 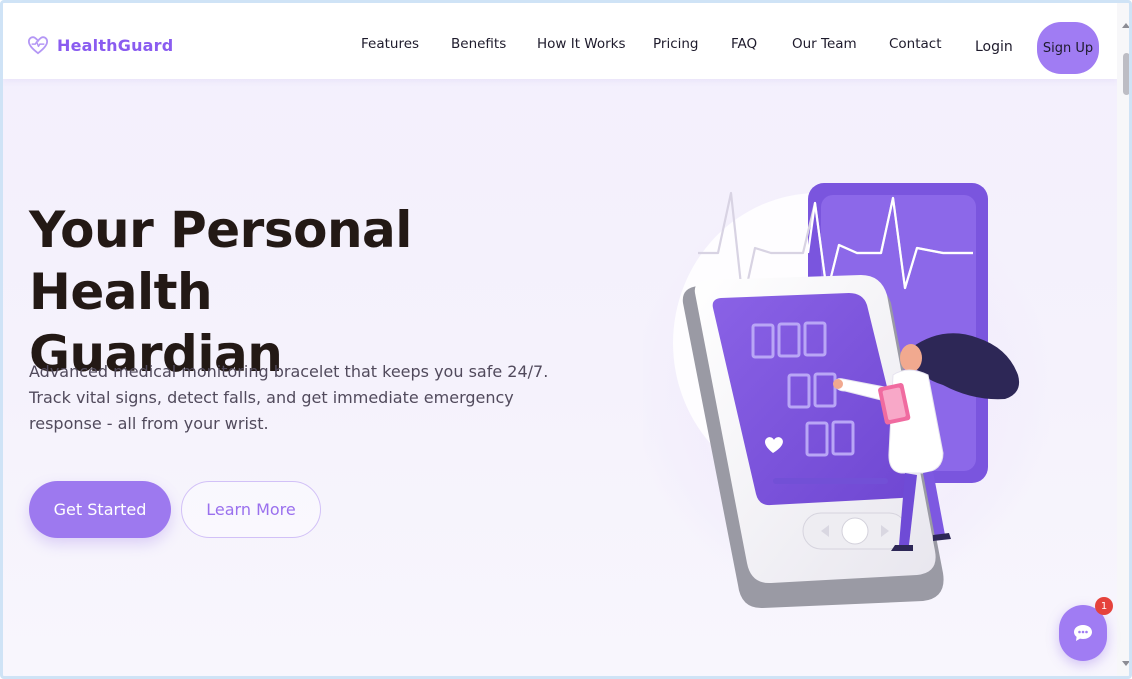 I want to click on hero-title: Your Personal Health Guardian, so click(x=309, y=292).